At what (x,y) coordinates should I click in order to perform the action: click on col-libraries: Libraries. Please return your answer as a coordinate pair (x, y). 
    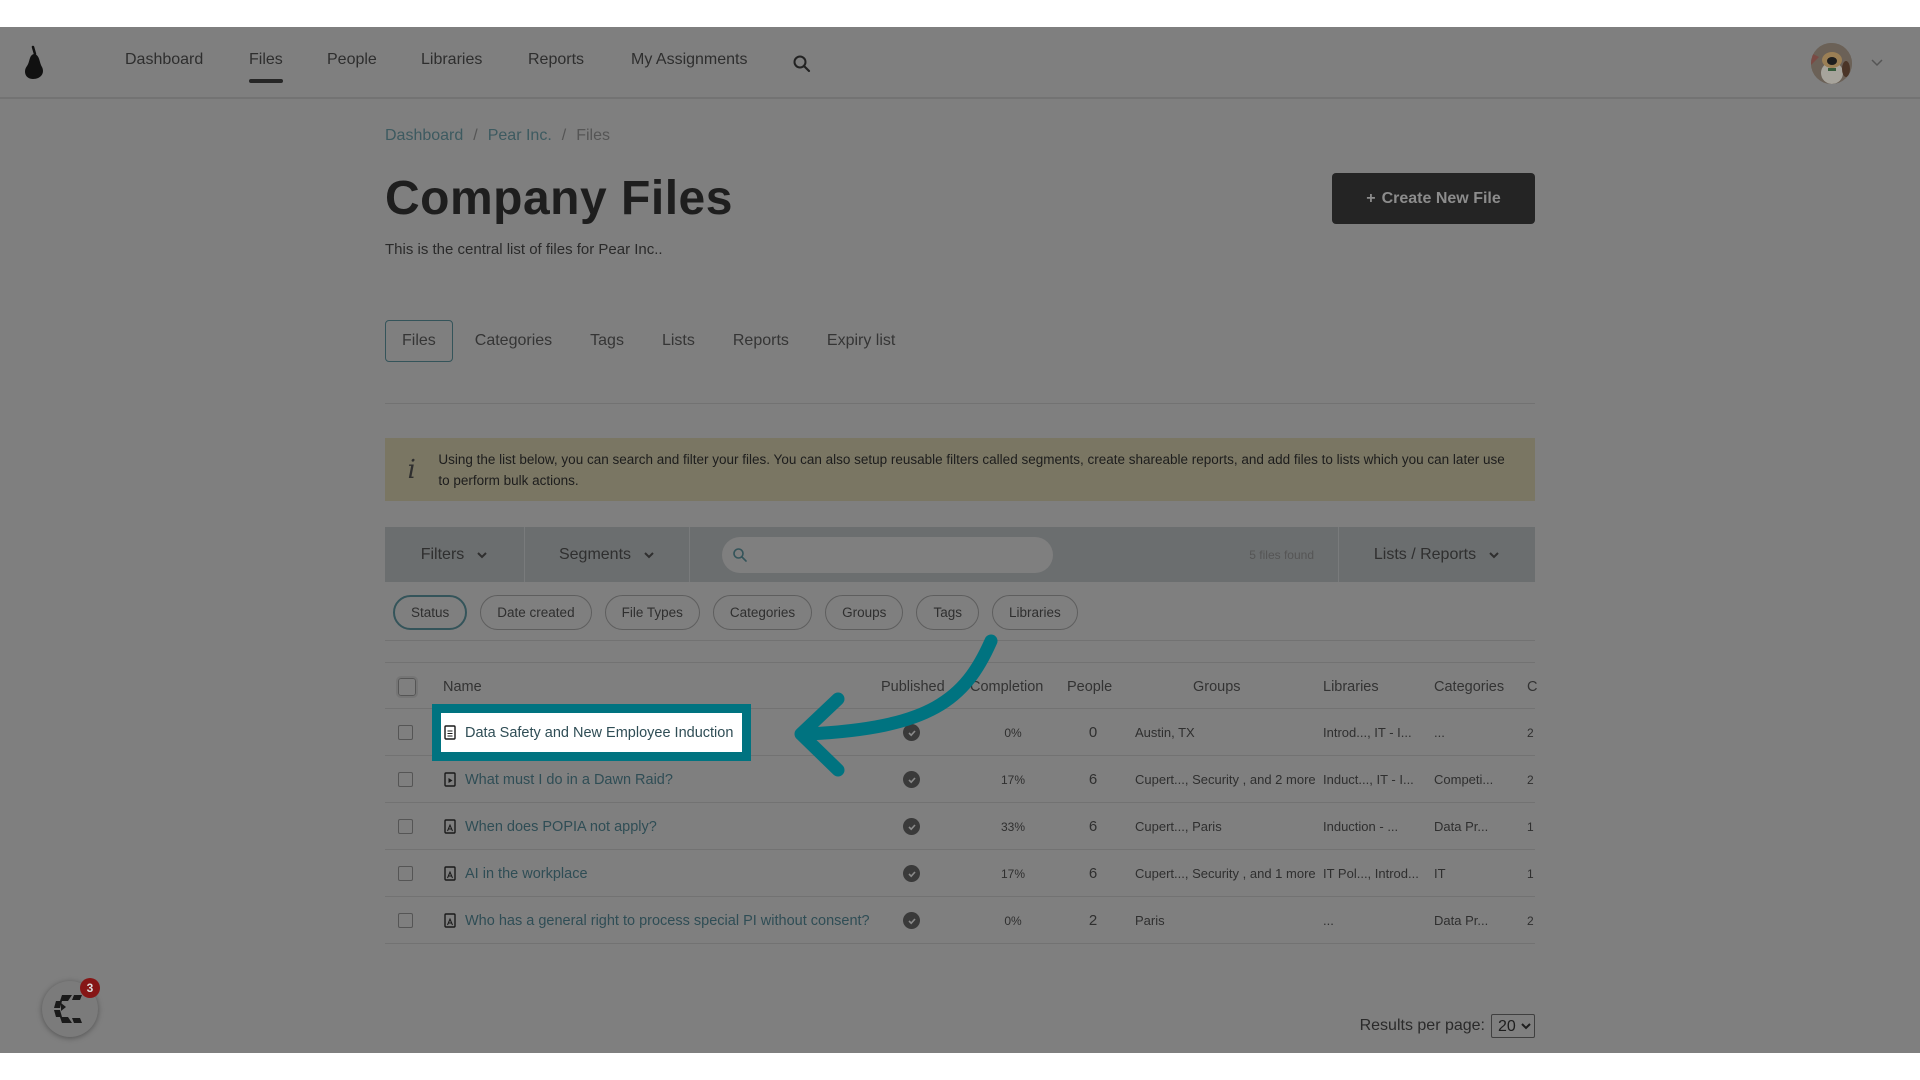
    Looking at the image, I should click on (1351, 686).